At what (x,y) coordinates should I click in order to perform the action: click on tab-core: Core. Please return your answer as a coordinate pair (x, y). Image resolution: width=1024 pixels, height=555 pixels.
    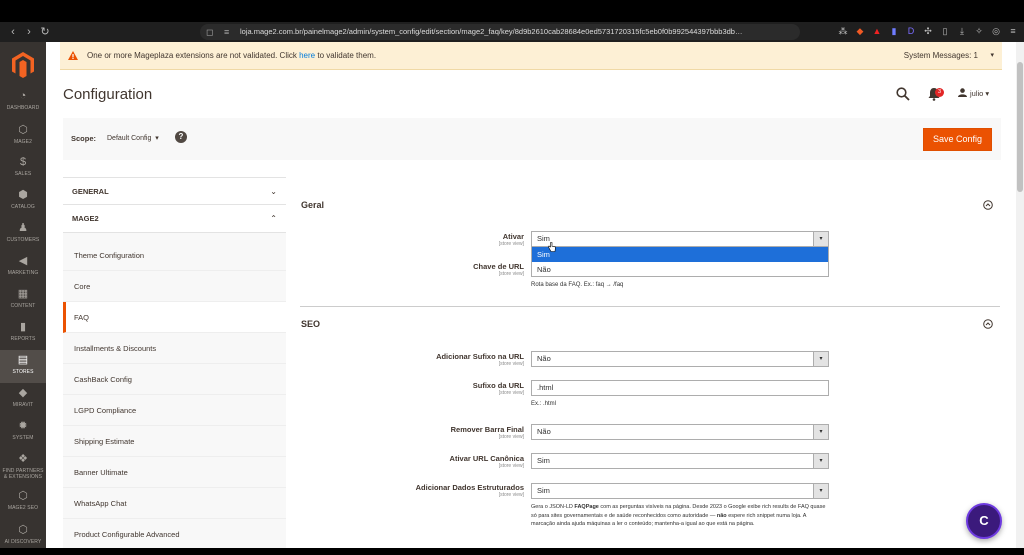
    Looking at the image, I should click on (174, 286).